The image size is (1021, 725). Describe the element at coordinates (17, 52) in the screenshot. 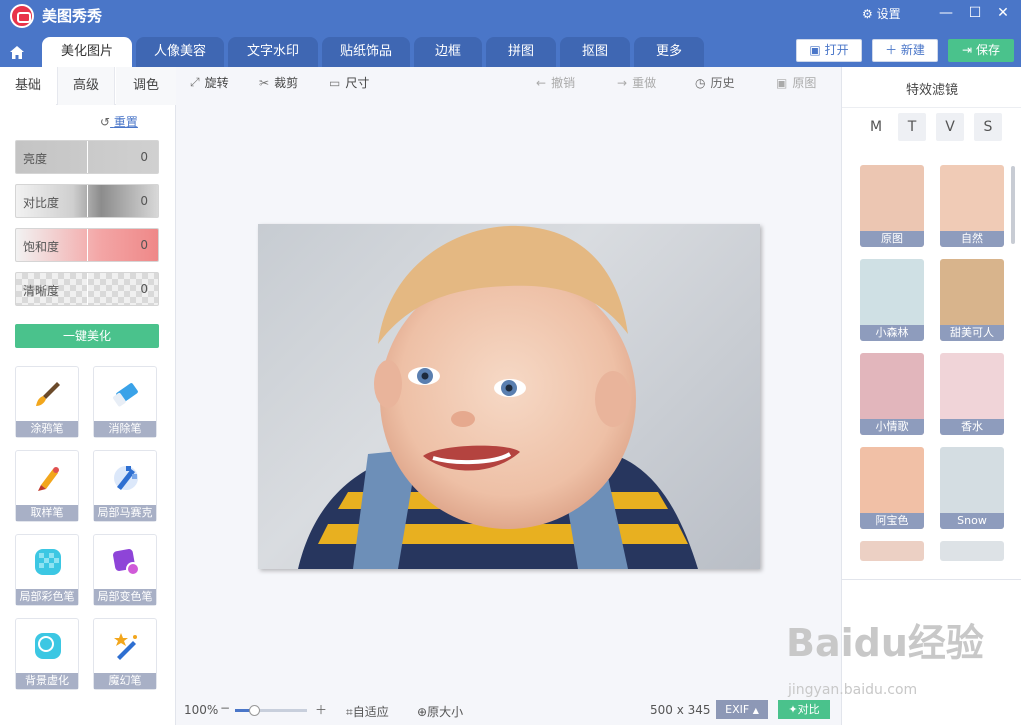

I see `home-button` at that location.